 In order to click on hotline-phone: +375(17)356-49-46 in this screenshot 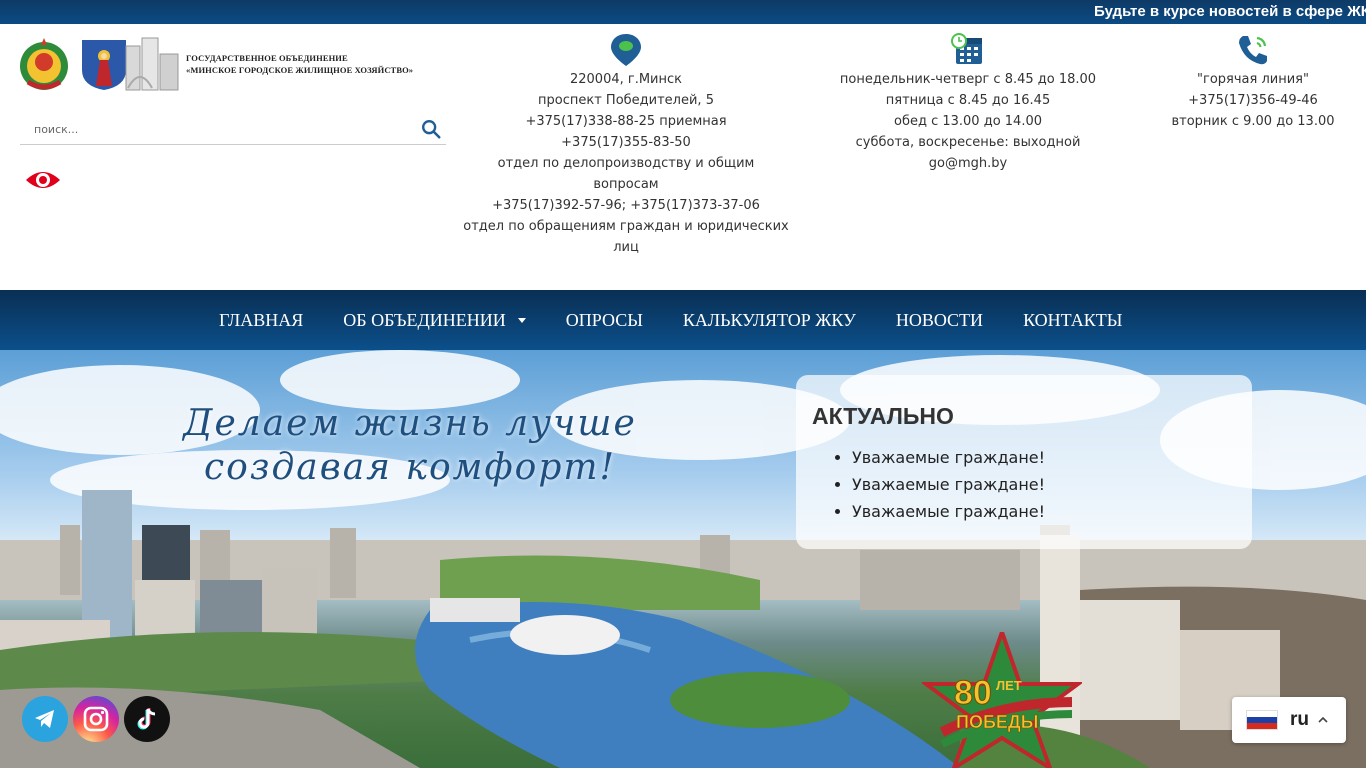, I will do `click(1253, 100)`.